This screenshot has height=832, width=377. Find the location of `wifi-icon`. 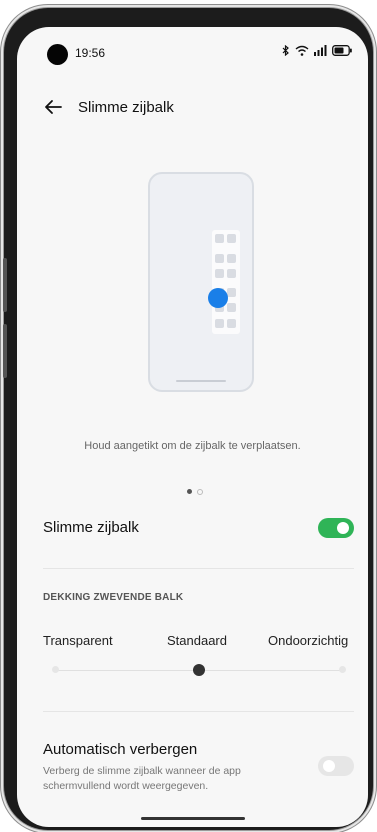

wifi-icon is located at coordinates (302, 50).